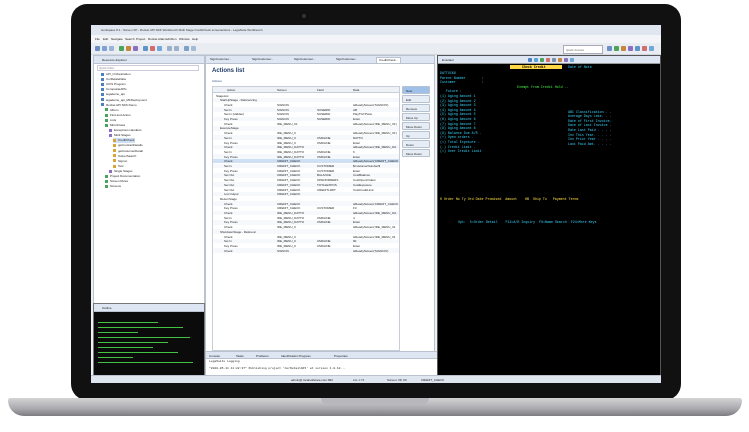 Image resolution: width=749 pixels, height=432 pixels. Describe the element at coordinates (231, 90) in the screenshot. I see `column-header-action: Action` at that location.